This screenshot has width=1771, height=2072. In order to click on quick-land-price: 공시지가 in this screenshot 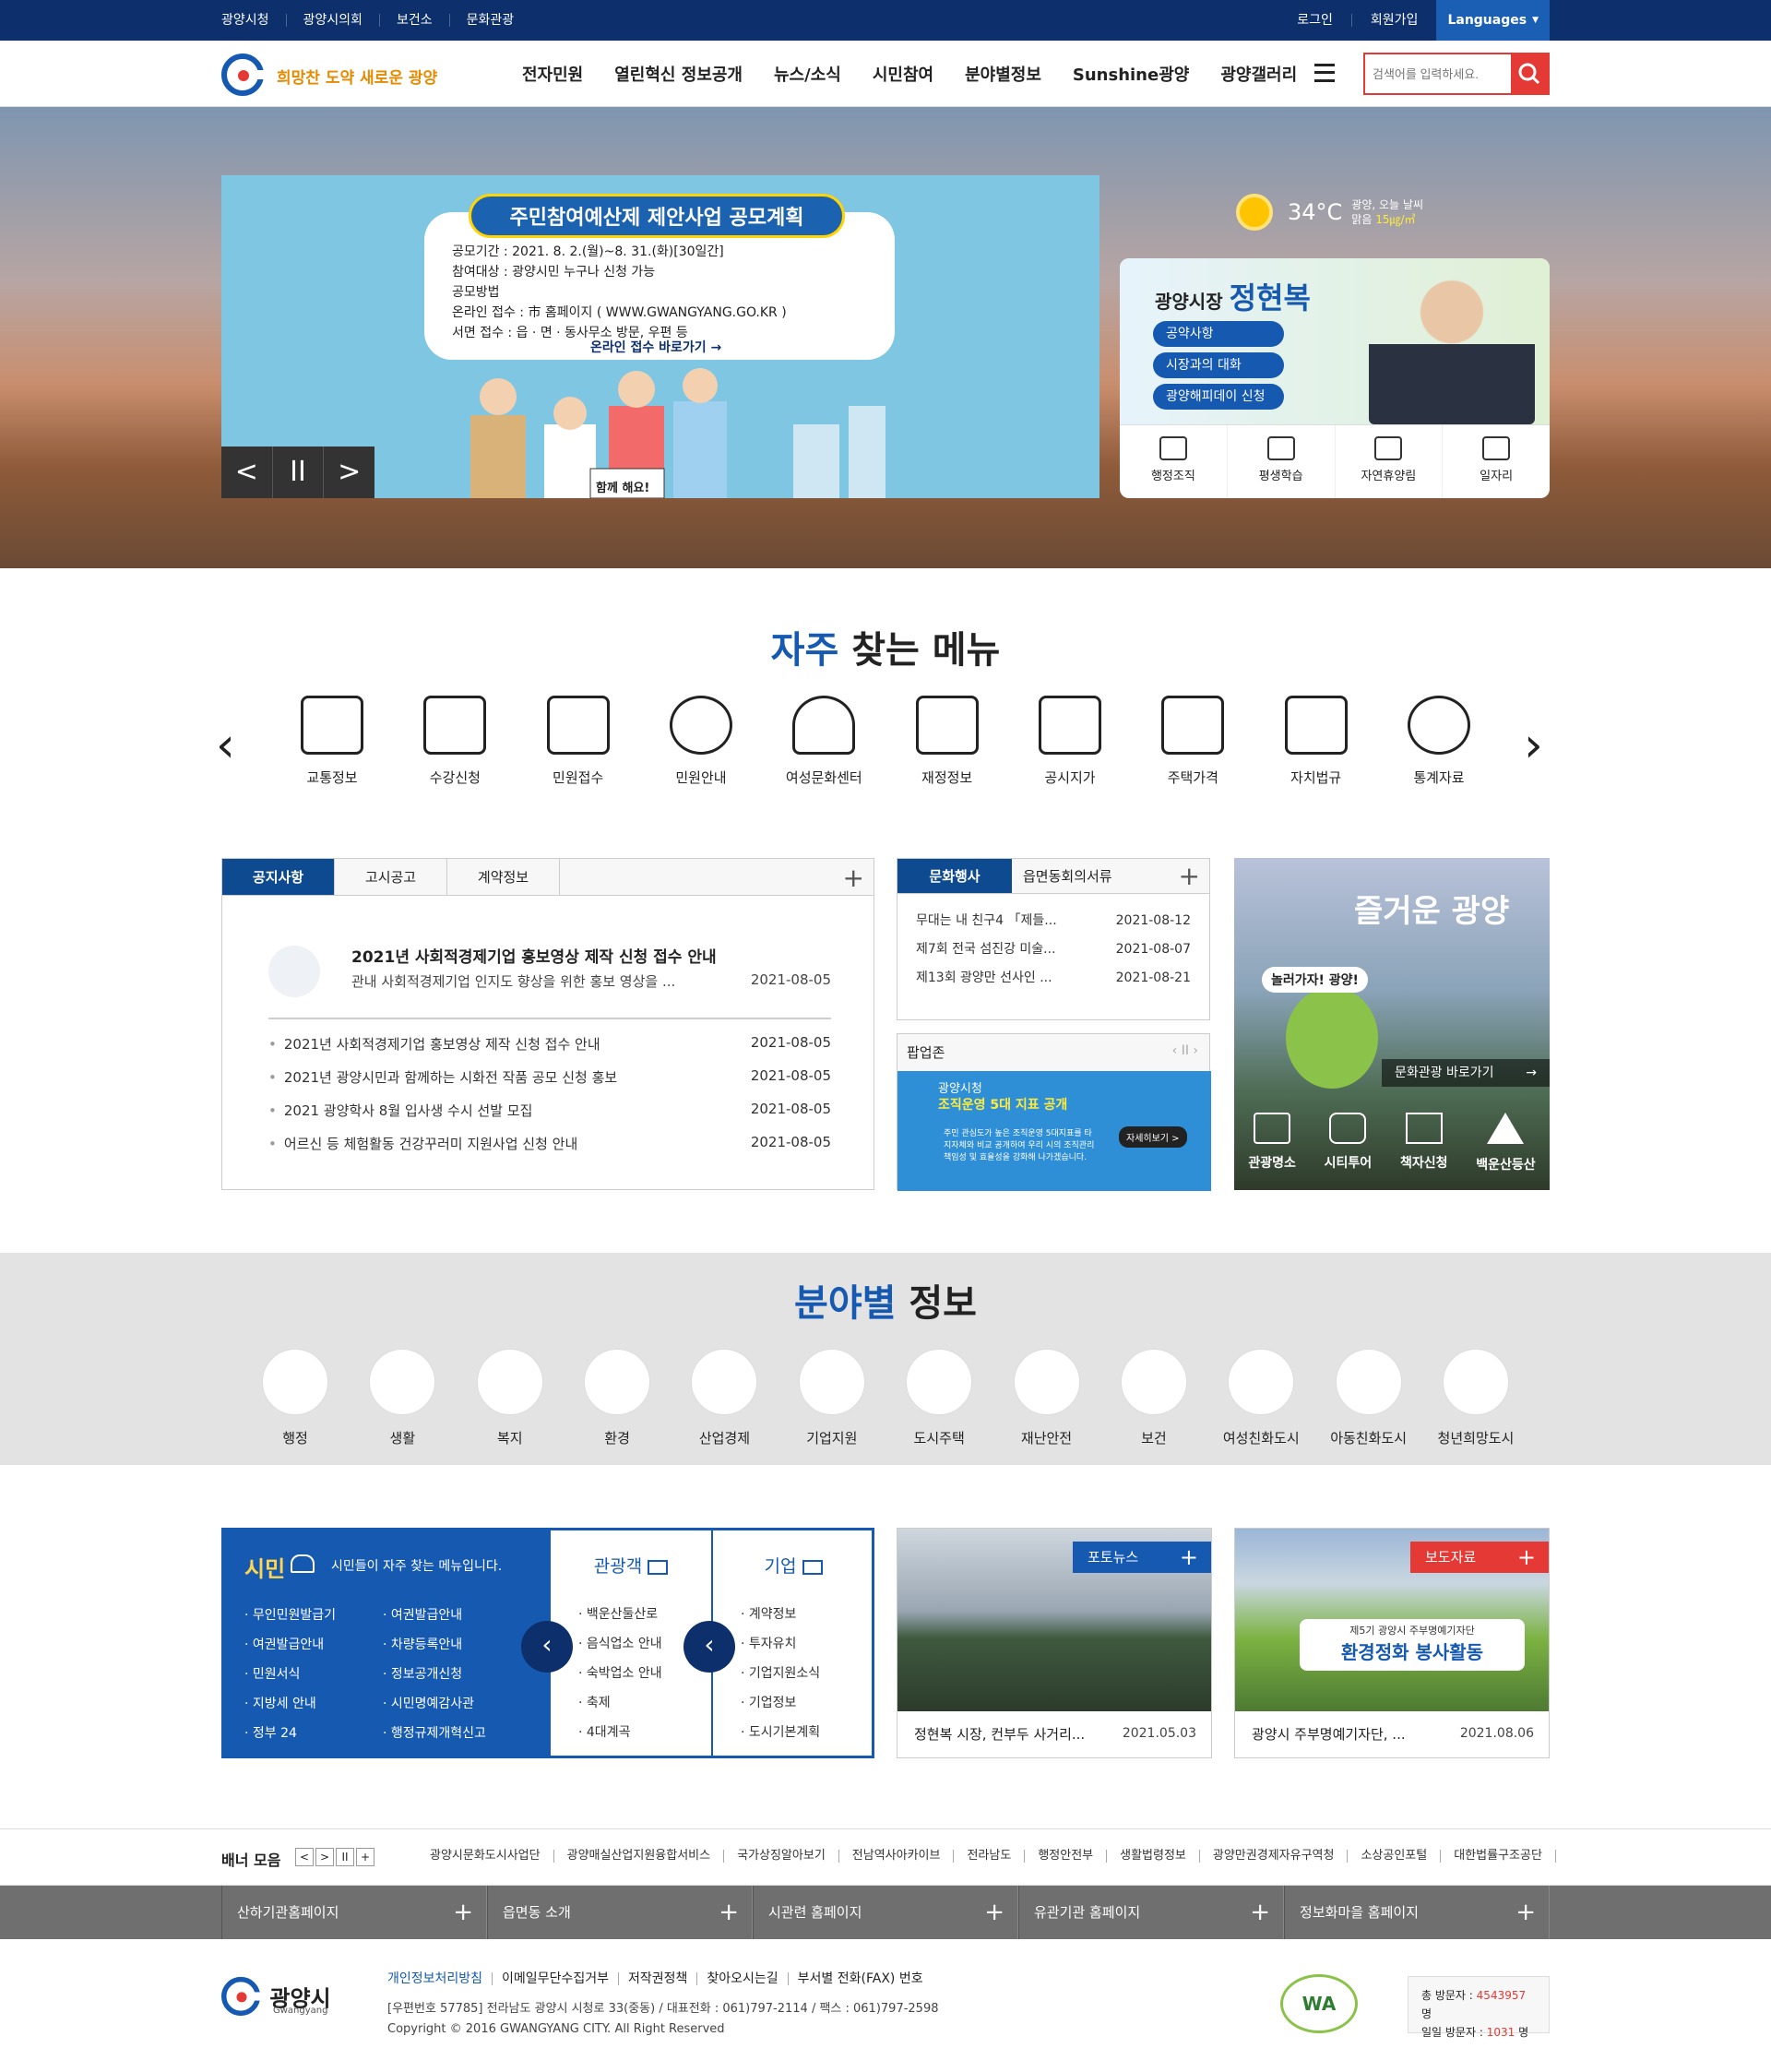, I will do `click(1070, 751)`.